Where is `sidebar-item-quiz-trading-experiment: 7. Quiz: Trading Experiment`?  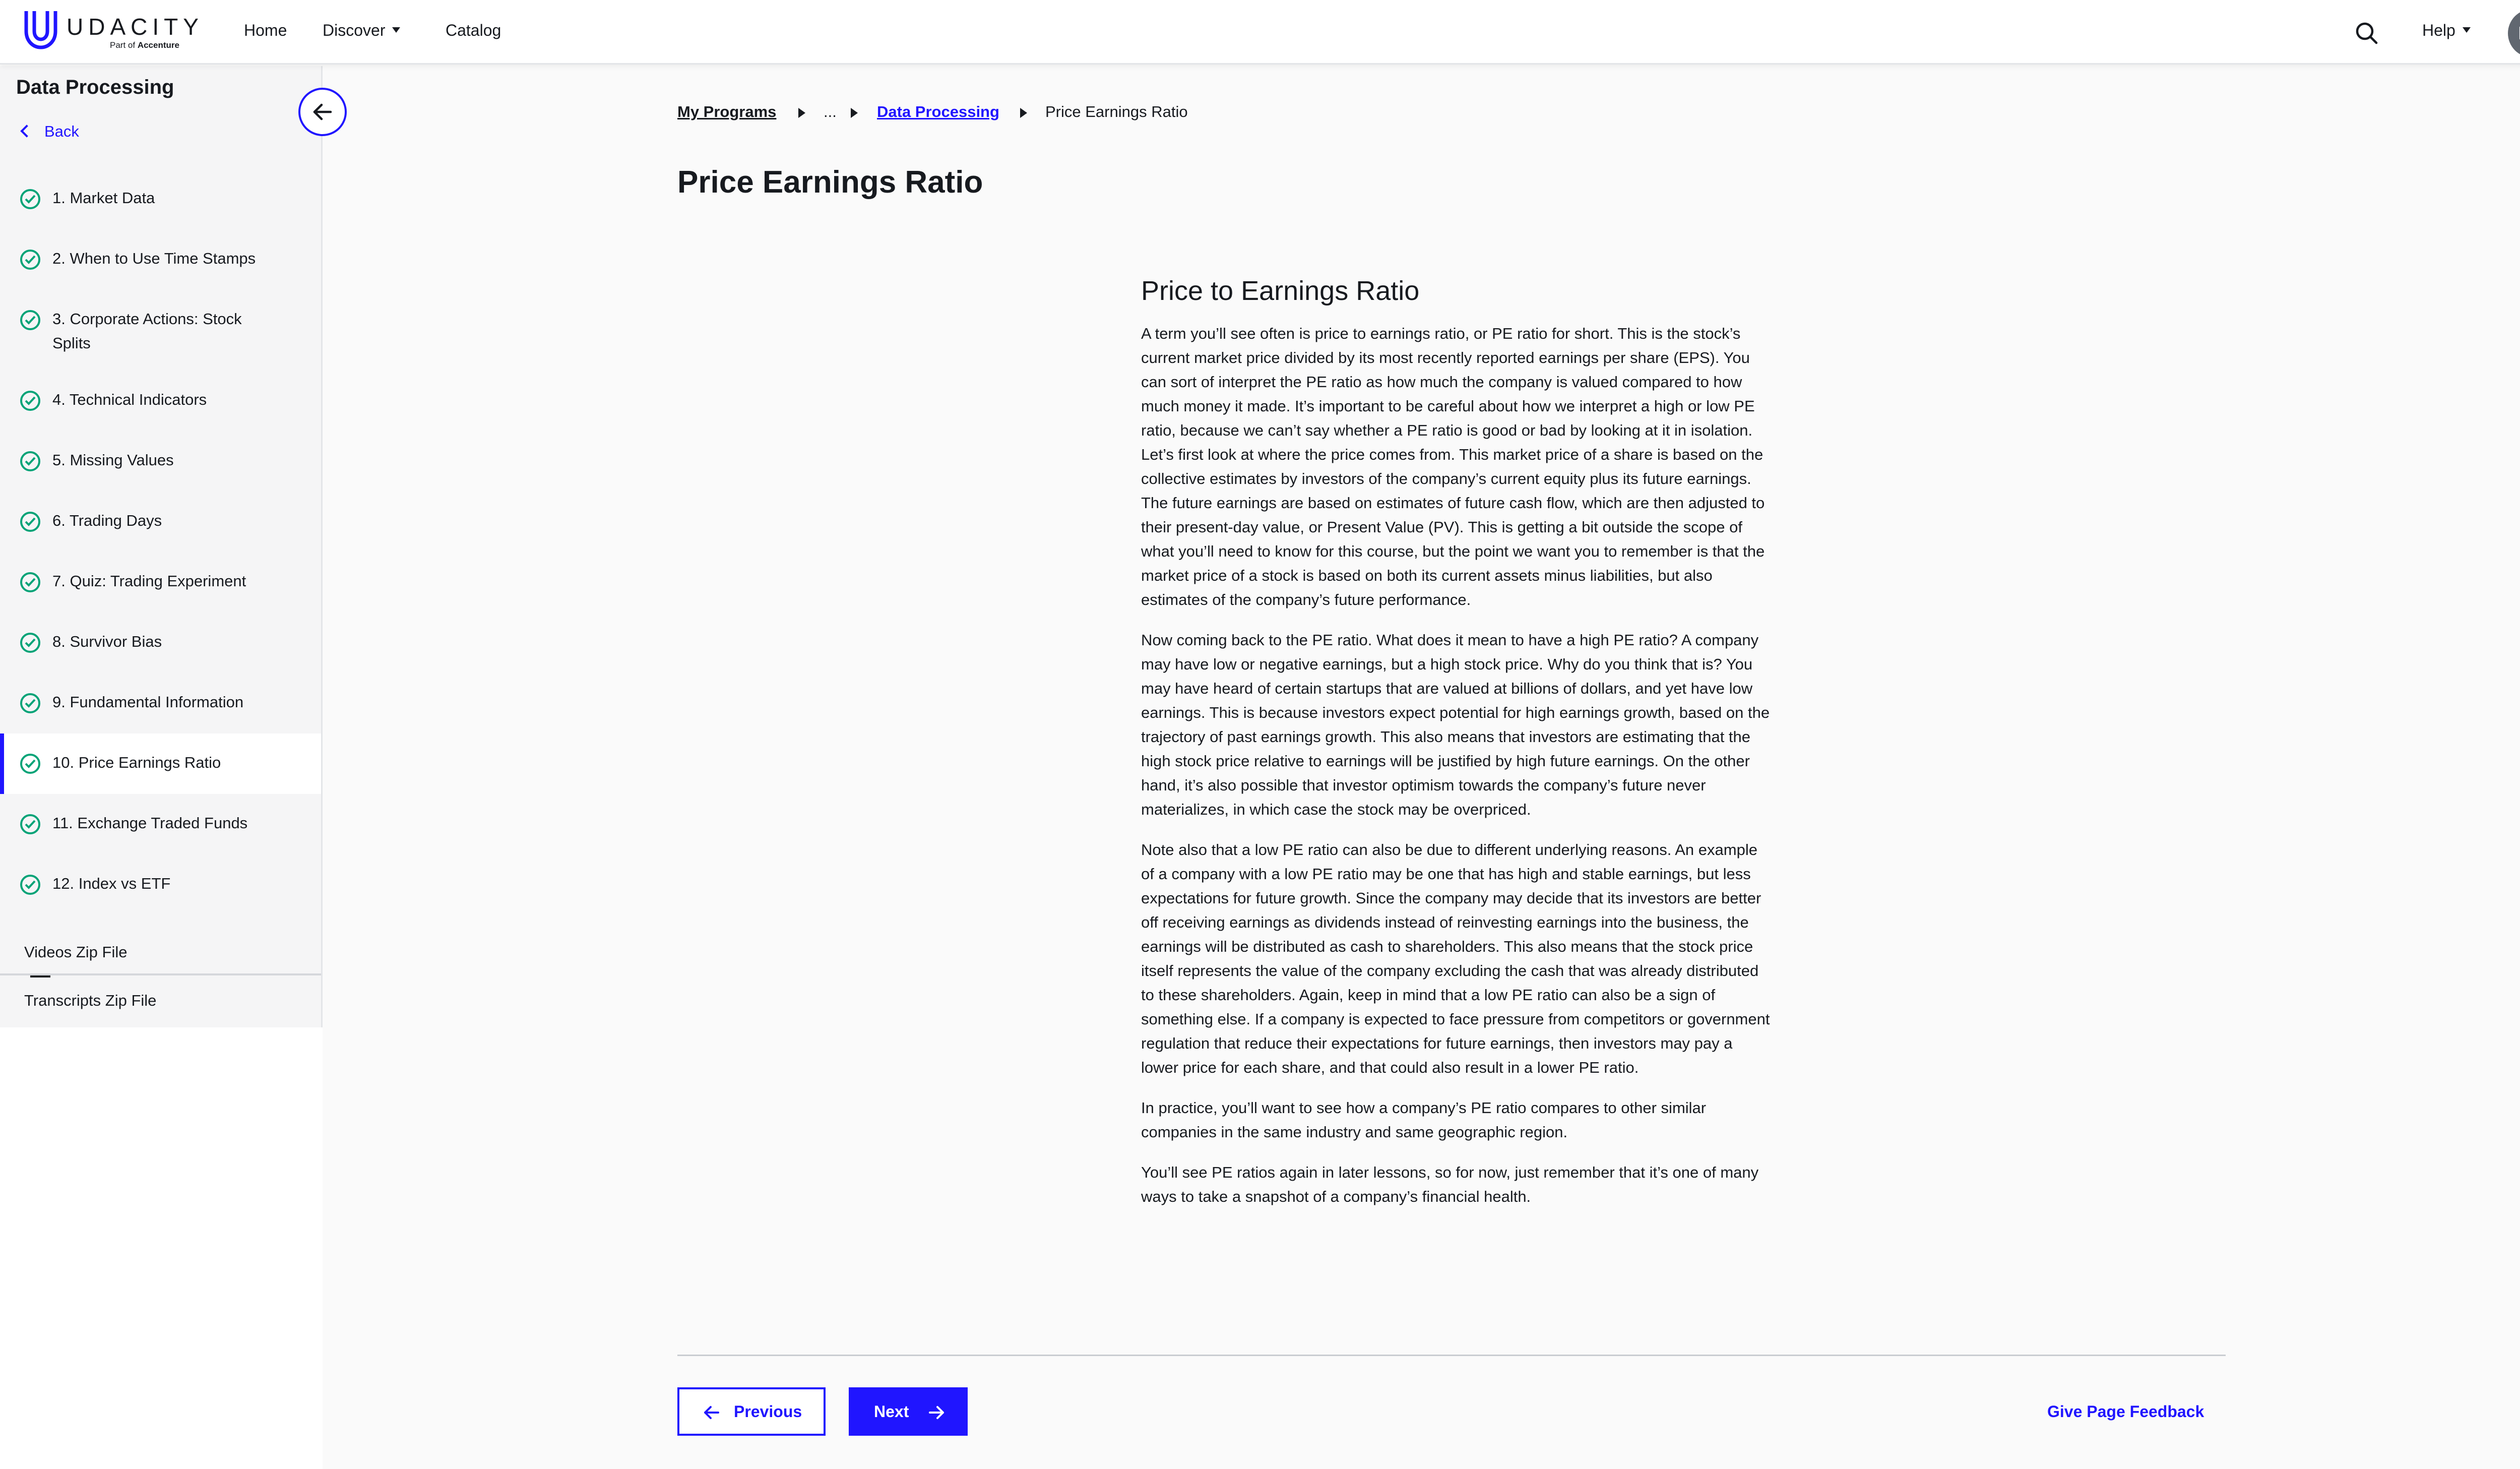 sidebar-item-quiz-trading-experiment: 7. Quiz: Trading Experiment is located at coordinates (160, 591).